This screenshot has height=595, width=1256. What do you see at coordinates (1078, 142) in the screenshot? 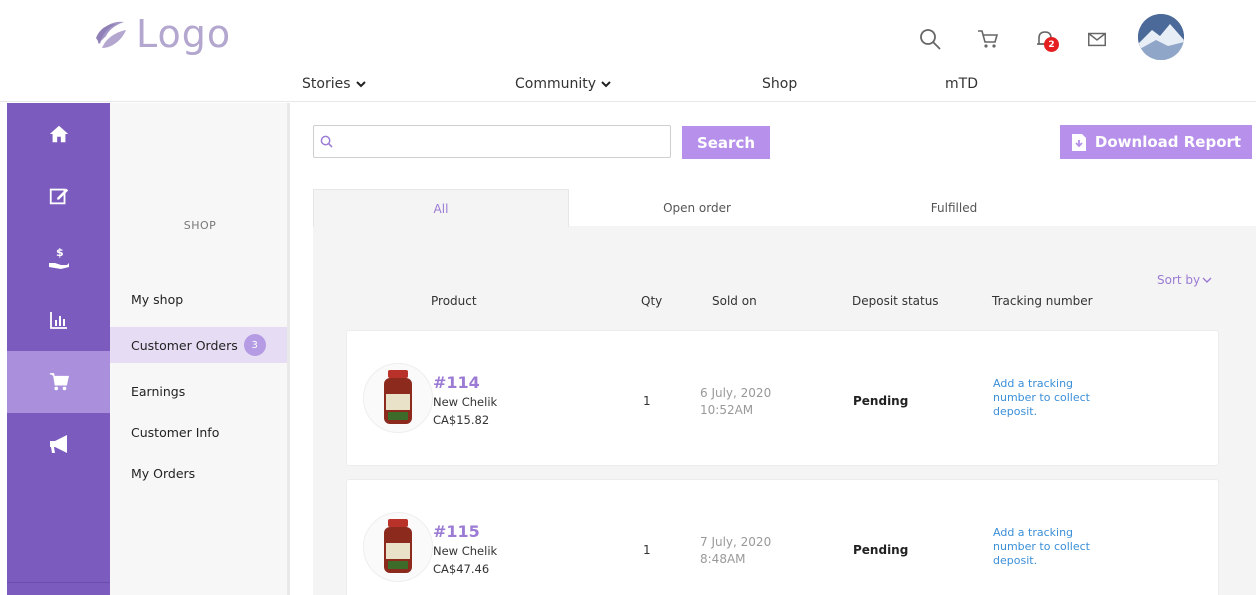
I see `download-file-icon` at bounding box center [1078, 142].